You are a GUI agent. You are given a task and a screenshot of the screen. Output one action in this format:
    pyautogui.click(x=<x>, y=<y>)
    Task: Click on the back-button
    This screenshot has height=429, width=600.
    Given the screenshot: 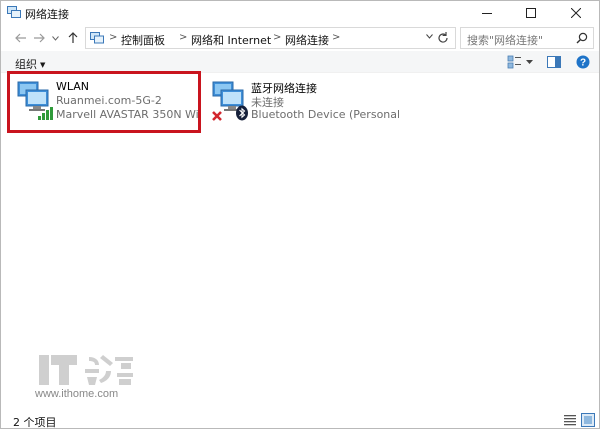 What is the action you would take?
    pyautogui.click(x=21, y=38)
    